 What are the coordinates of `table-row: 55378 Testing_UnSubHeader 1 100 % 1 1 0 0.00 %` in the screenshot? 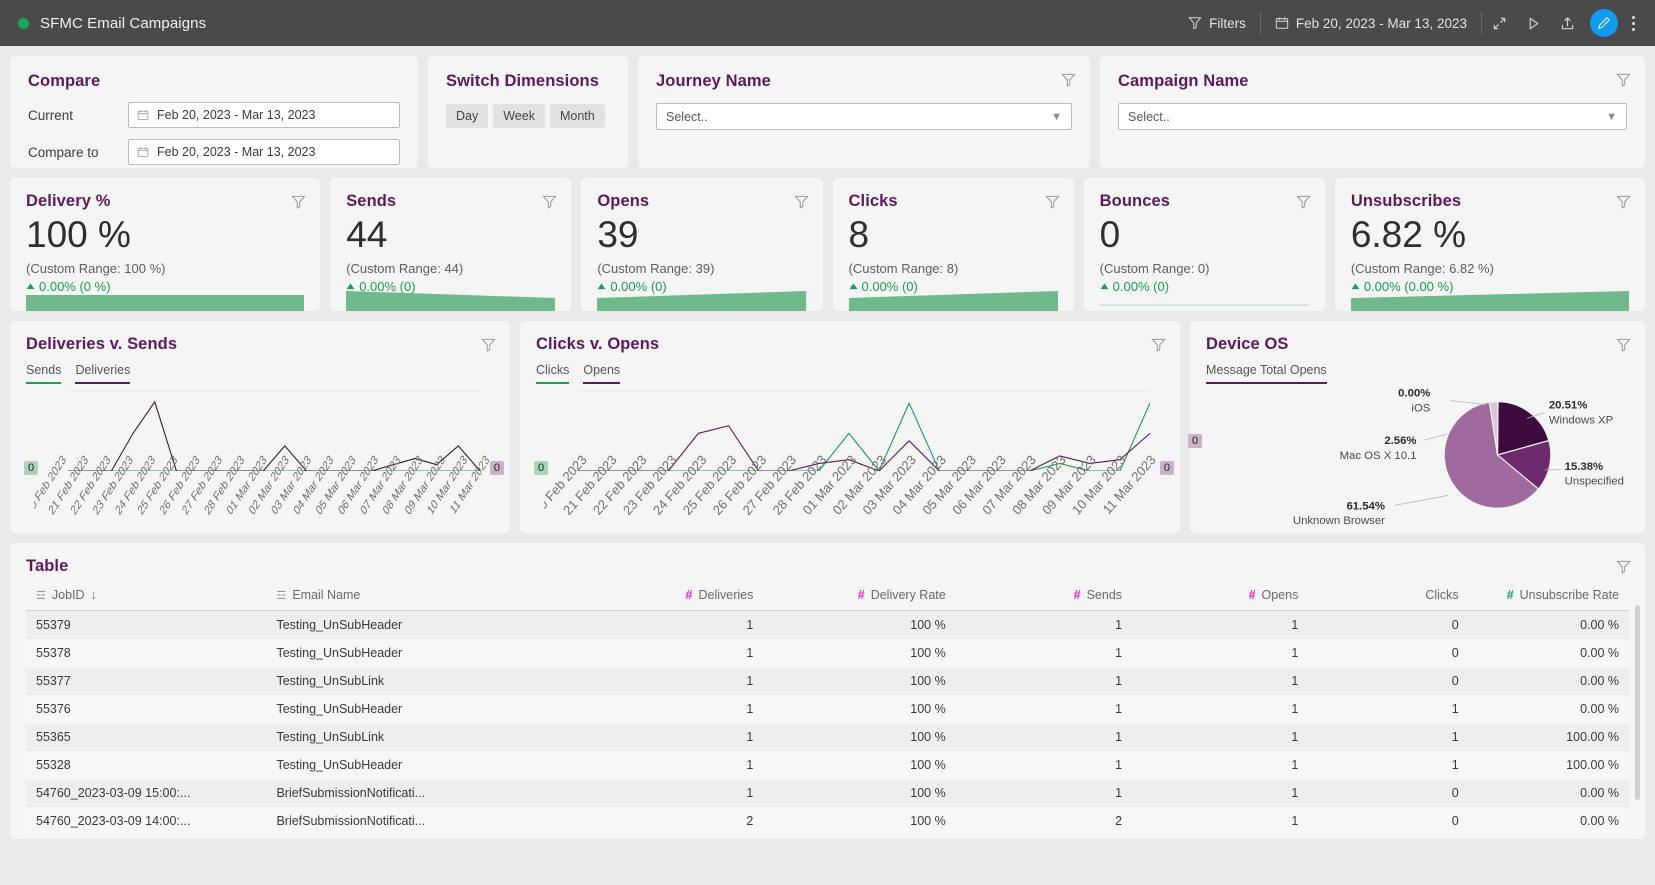 It's located at (827, 653).